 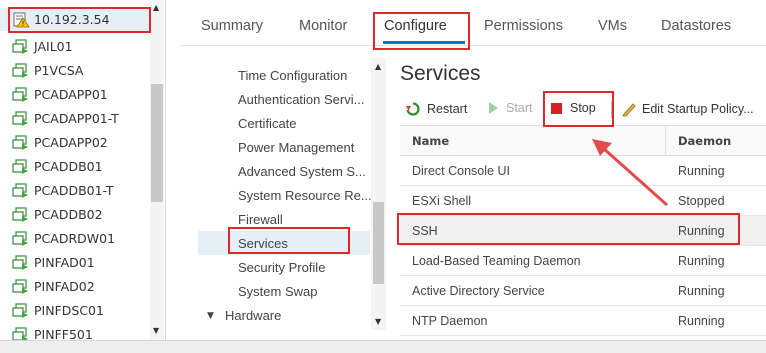 What do you see at coordinates (296, 147) in the screenshot?
I see `nav-item: Power Management` at bounding box center [296, 147].